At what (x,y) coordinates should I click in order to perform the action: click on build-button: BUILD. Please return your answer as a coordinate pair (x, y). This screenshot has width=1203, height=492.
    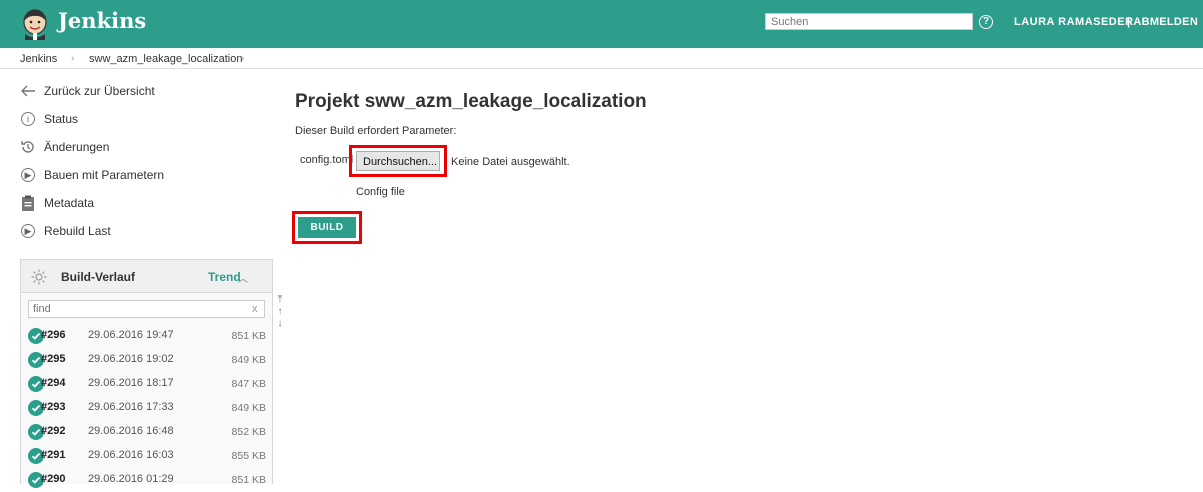
    Looking at the image, I should click on (327, 227).